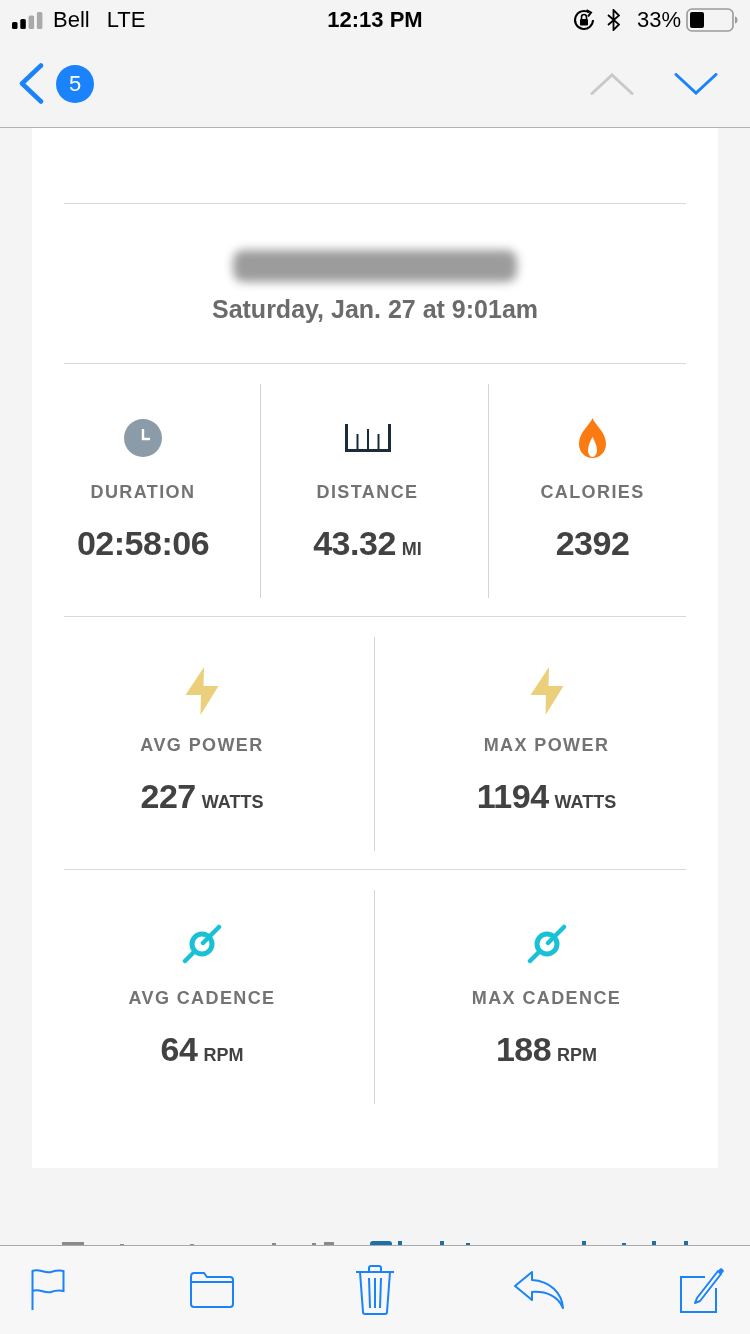 Image resolution: width=750 pixels, height=1334 pixels. I want to click on flag-icon, so click(48, 1290).